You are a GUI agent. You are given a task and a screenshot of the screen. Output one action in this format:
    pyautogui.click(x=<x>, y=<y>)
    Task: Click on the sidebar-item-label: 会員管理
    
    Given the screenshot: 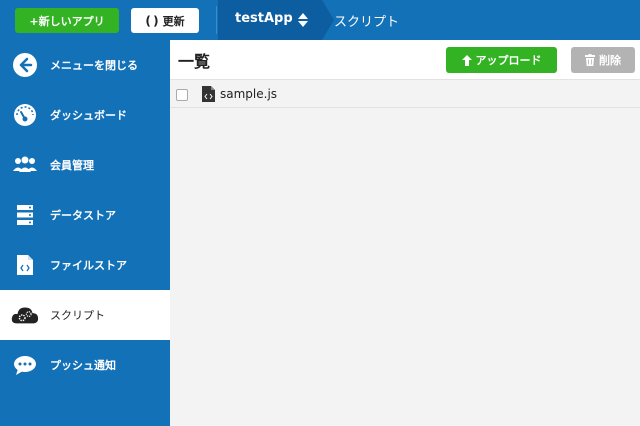 What is the action you would take?
    pyautogui.click(x=72, y=165)
    